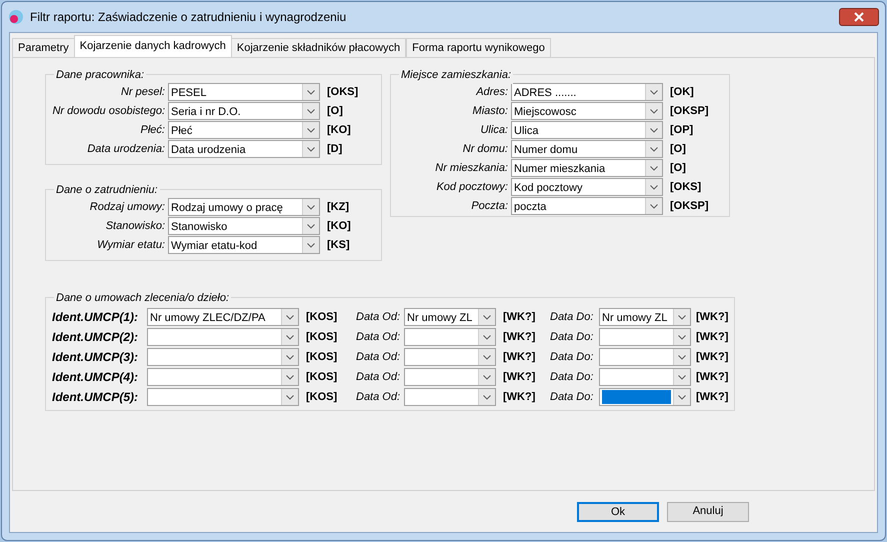  Describe the element at coordinates (618, 512) in the screenshot. I see `dialog-button: Ok` at that location.